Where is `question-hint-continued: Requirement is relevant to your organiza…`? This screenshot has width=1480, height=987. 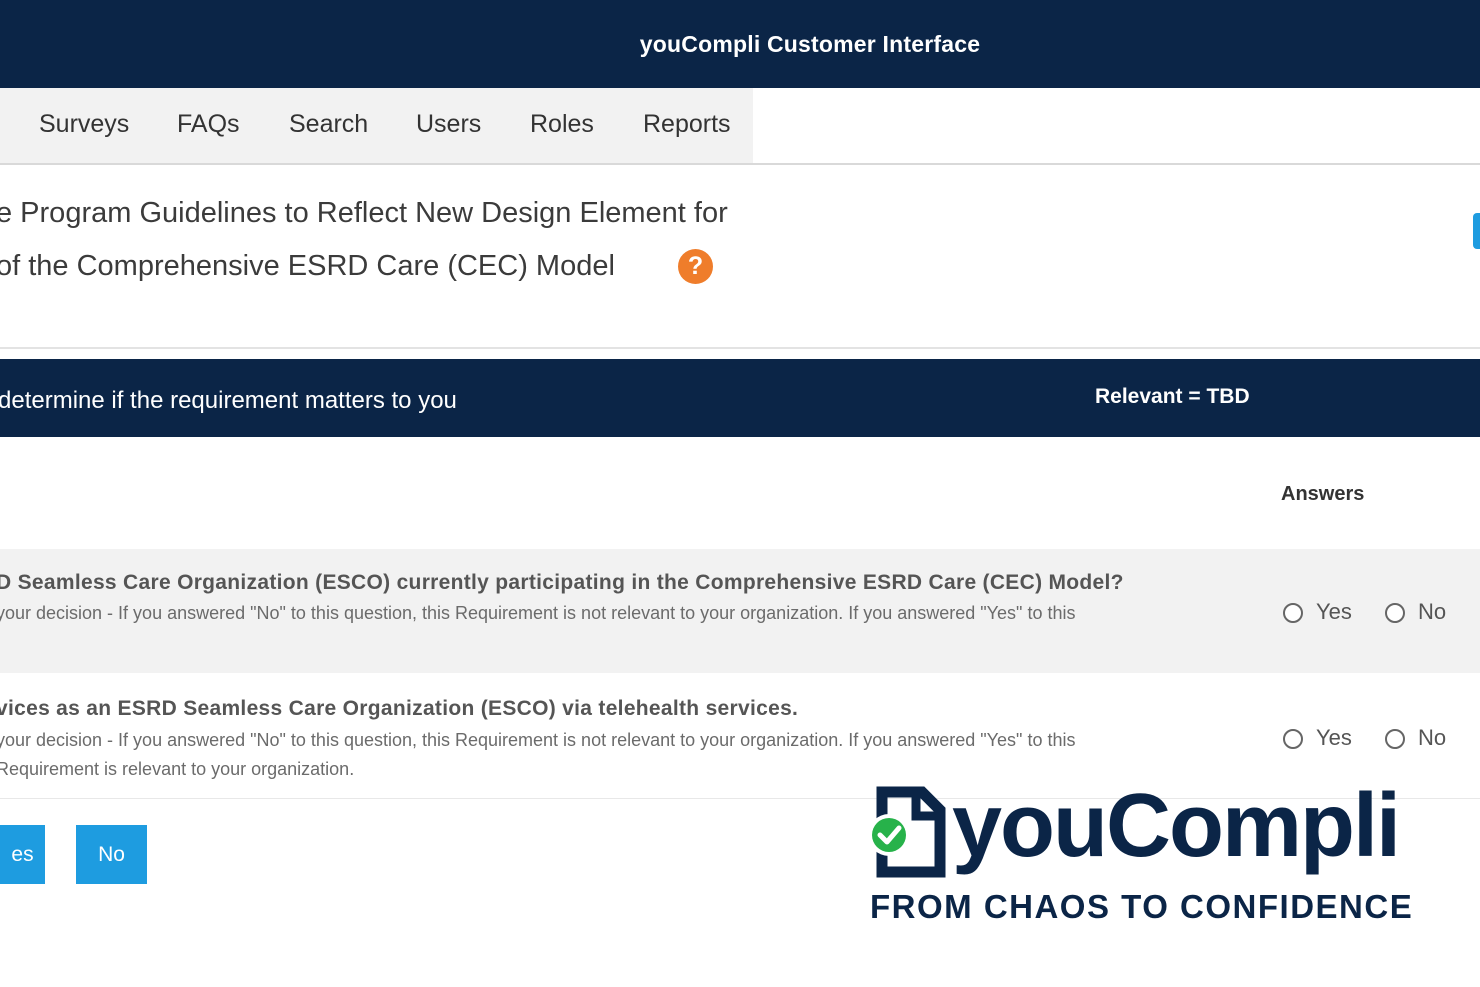
question-hint-continued: Requirement is relevant to your organiza… is located at coordinates (177, 769).